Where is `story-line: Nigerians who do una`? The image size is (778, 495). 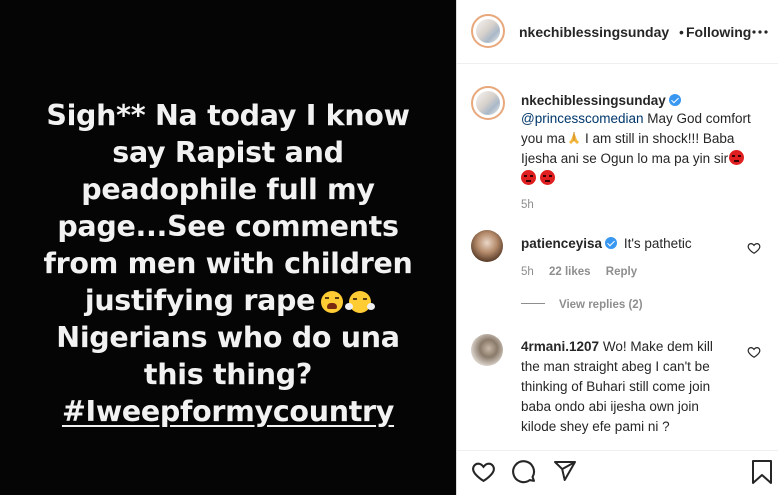
story-line: Nigerians who do una is located at coordinates (228, 337).